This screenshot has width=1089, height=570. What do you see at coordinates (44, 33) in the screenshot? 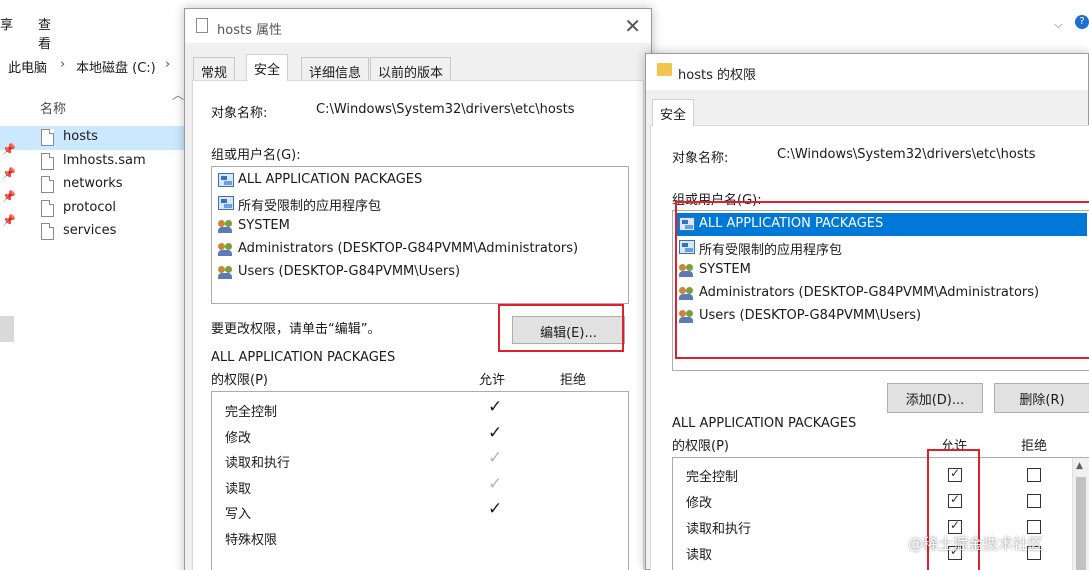
I see `ribbon-tab-view: 查看` at bounding box center [44, 33].